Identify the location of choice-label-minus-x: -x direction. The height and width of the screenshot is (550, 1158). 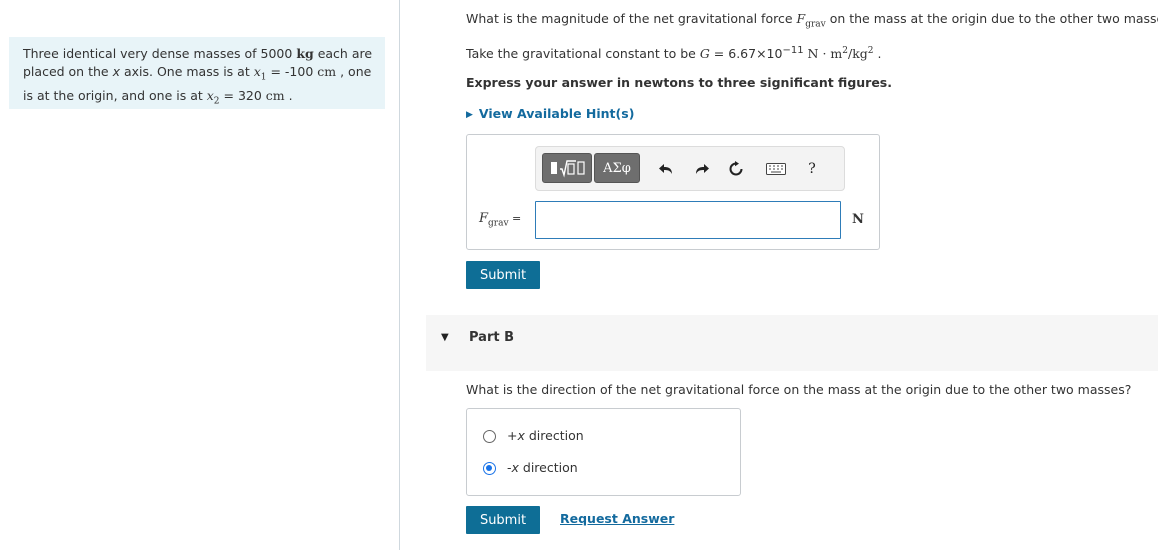
(542, 467).